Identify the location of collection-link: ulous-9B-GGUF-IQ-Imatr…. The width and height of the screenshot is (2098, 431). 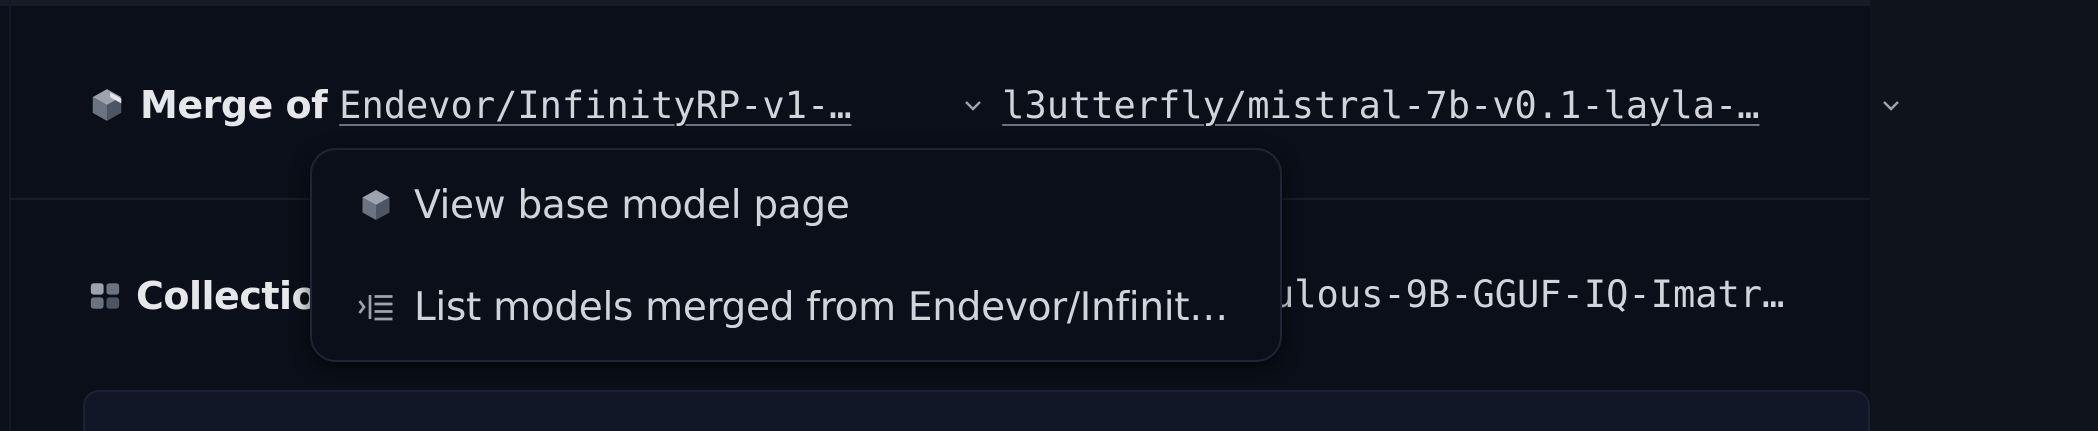
(1528, 294).